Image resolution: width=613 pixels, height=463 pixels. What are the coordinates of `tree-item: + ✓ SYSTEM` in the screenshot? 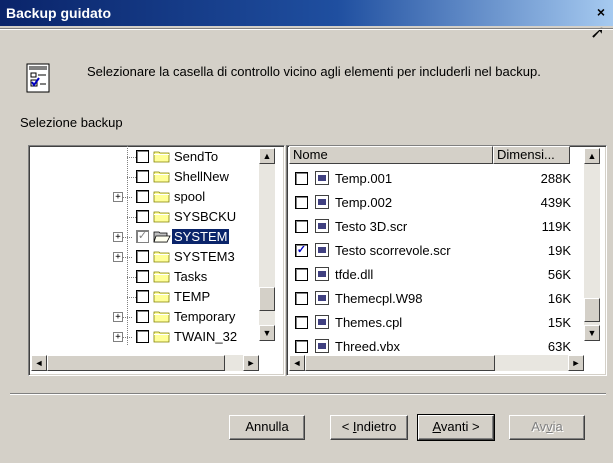 It's located at (143, 237).